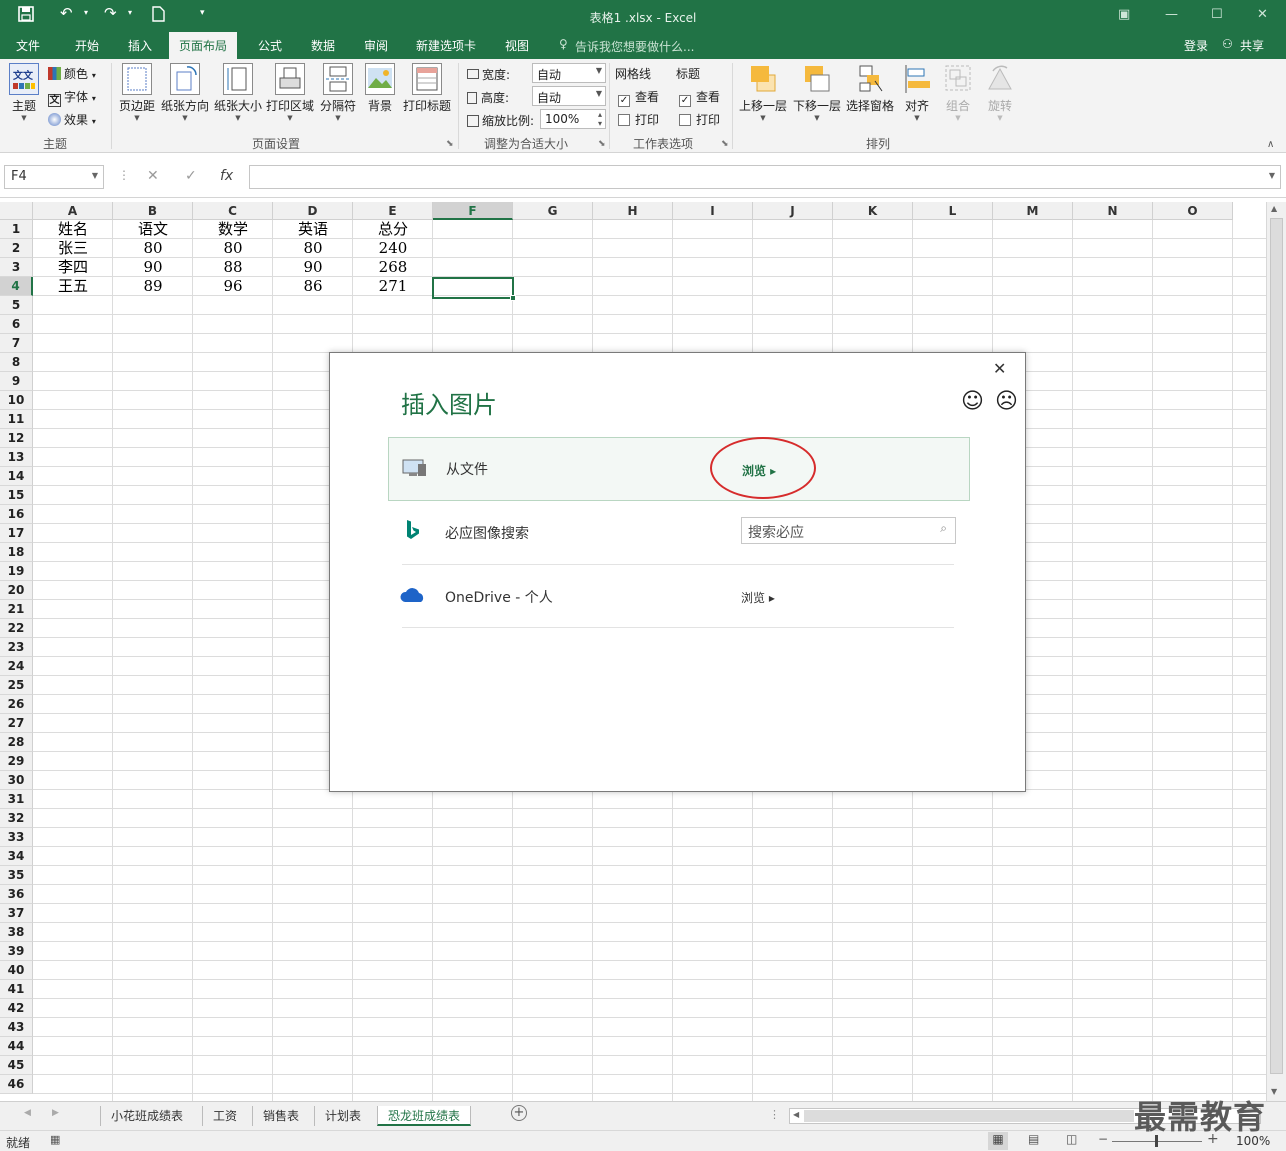 Image resolution: width=1286 pixels, height=1151 pixels. I want to click on headings-print-checkbox: 打印, so click(699, 119).